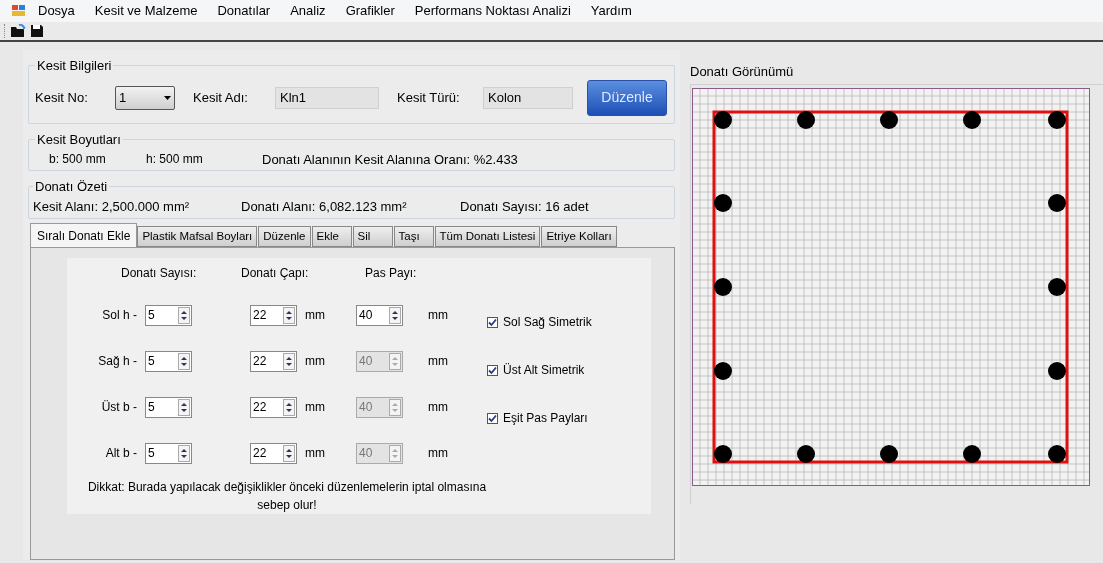 Image resolution: width=1103 pixels, height=563 pixels. Describe the element at coordinates (324, 206) in the screenshot. I see `rebar-area-value: Donatı Alanı: 6,082.123 mm²` at that location.